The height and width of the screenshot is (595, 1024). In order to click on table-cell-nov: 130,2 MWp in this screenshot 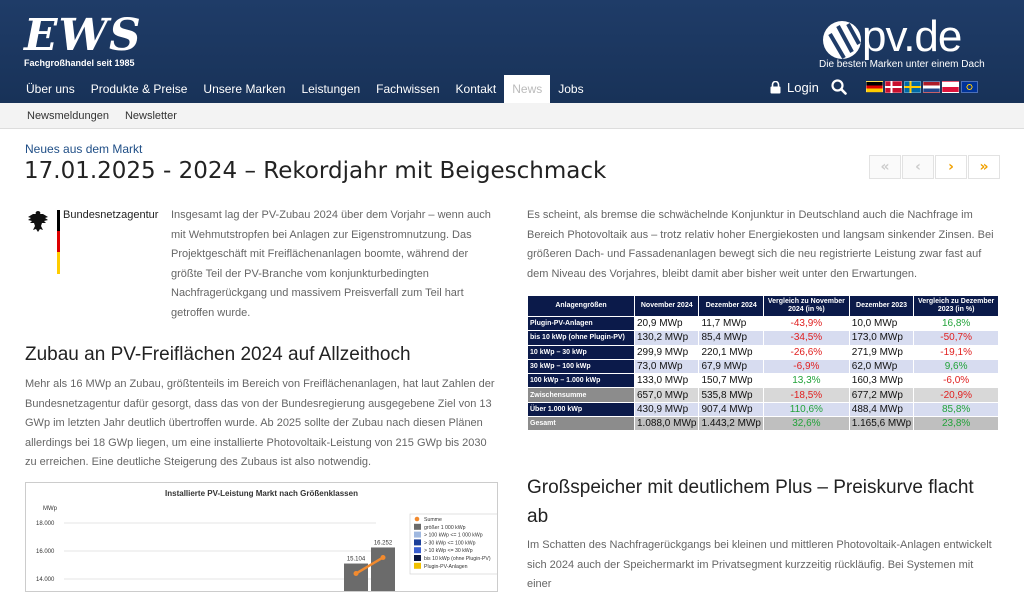, I will do `click(666, 338)`.